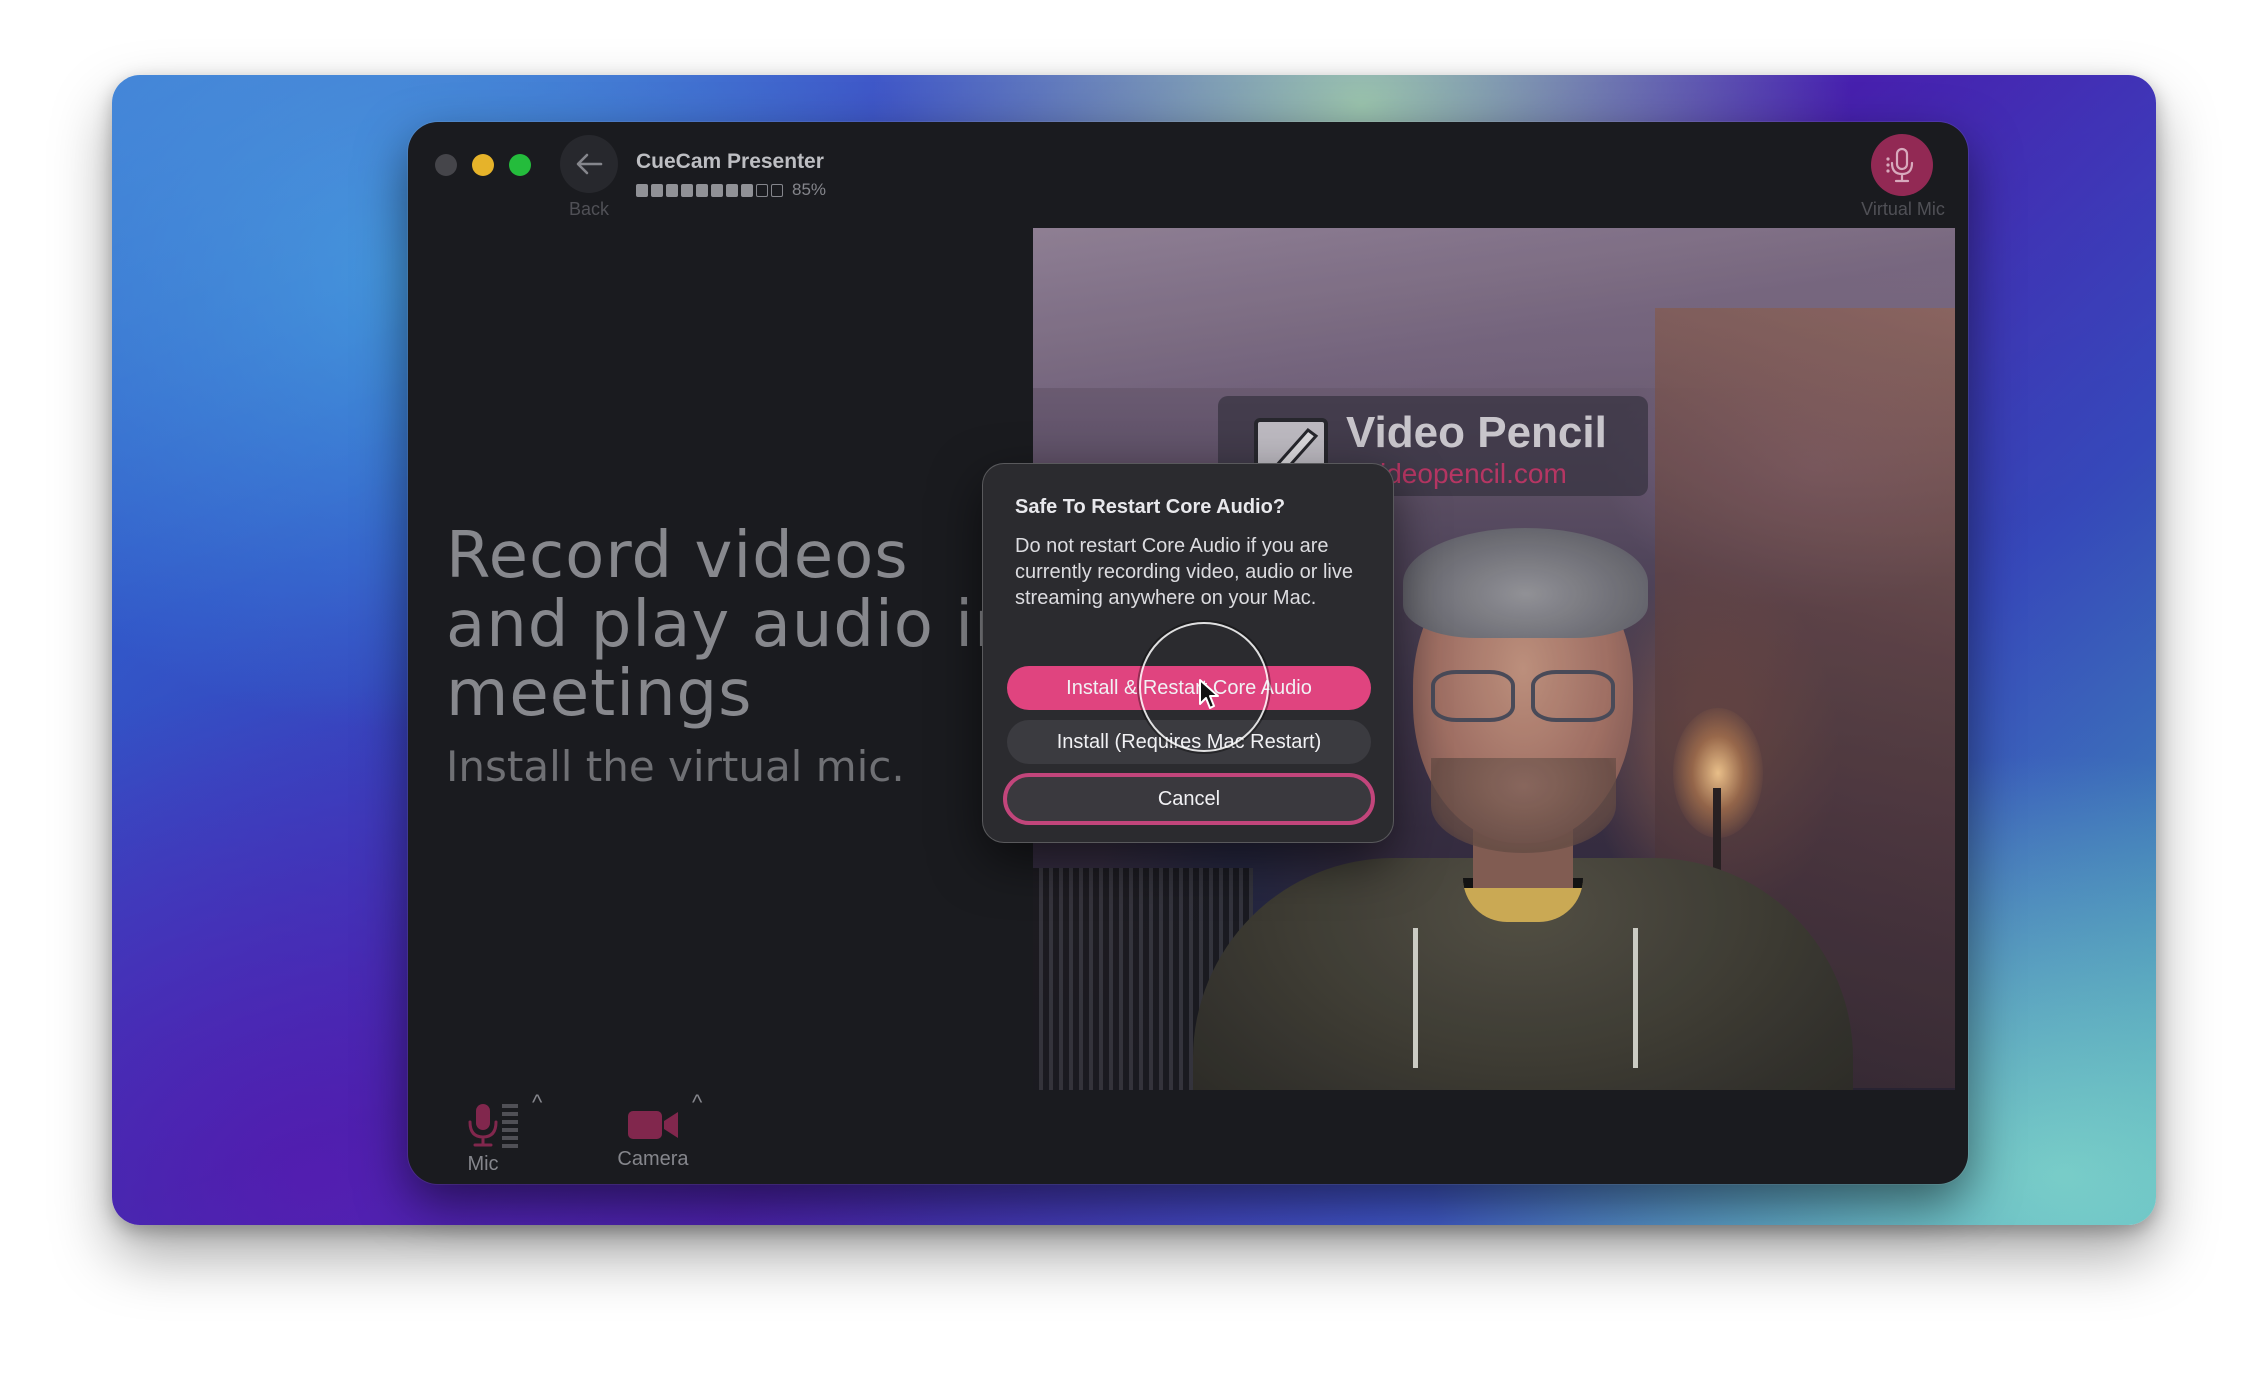 This screenshot has width=2268, height=1374. Describe the element at coordinates (1150, 507) in the screenshot. I see `dialog-title: Safe To Restart Core Audio?` at that location.